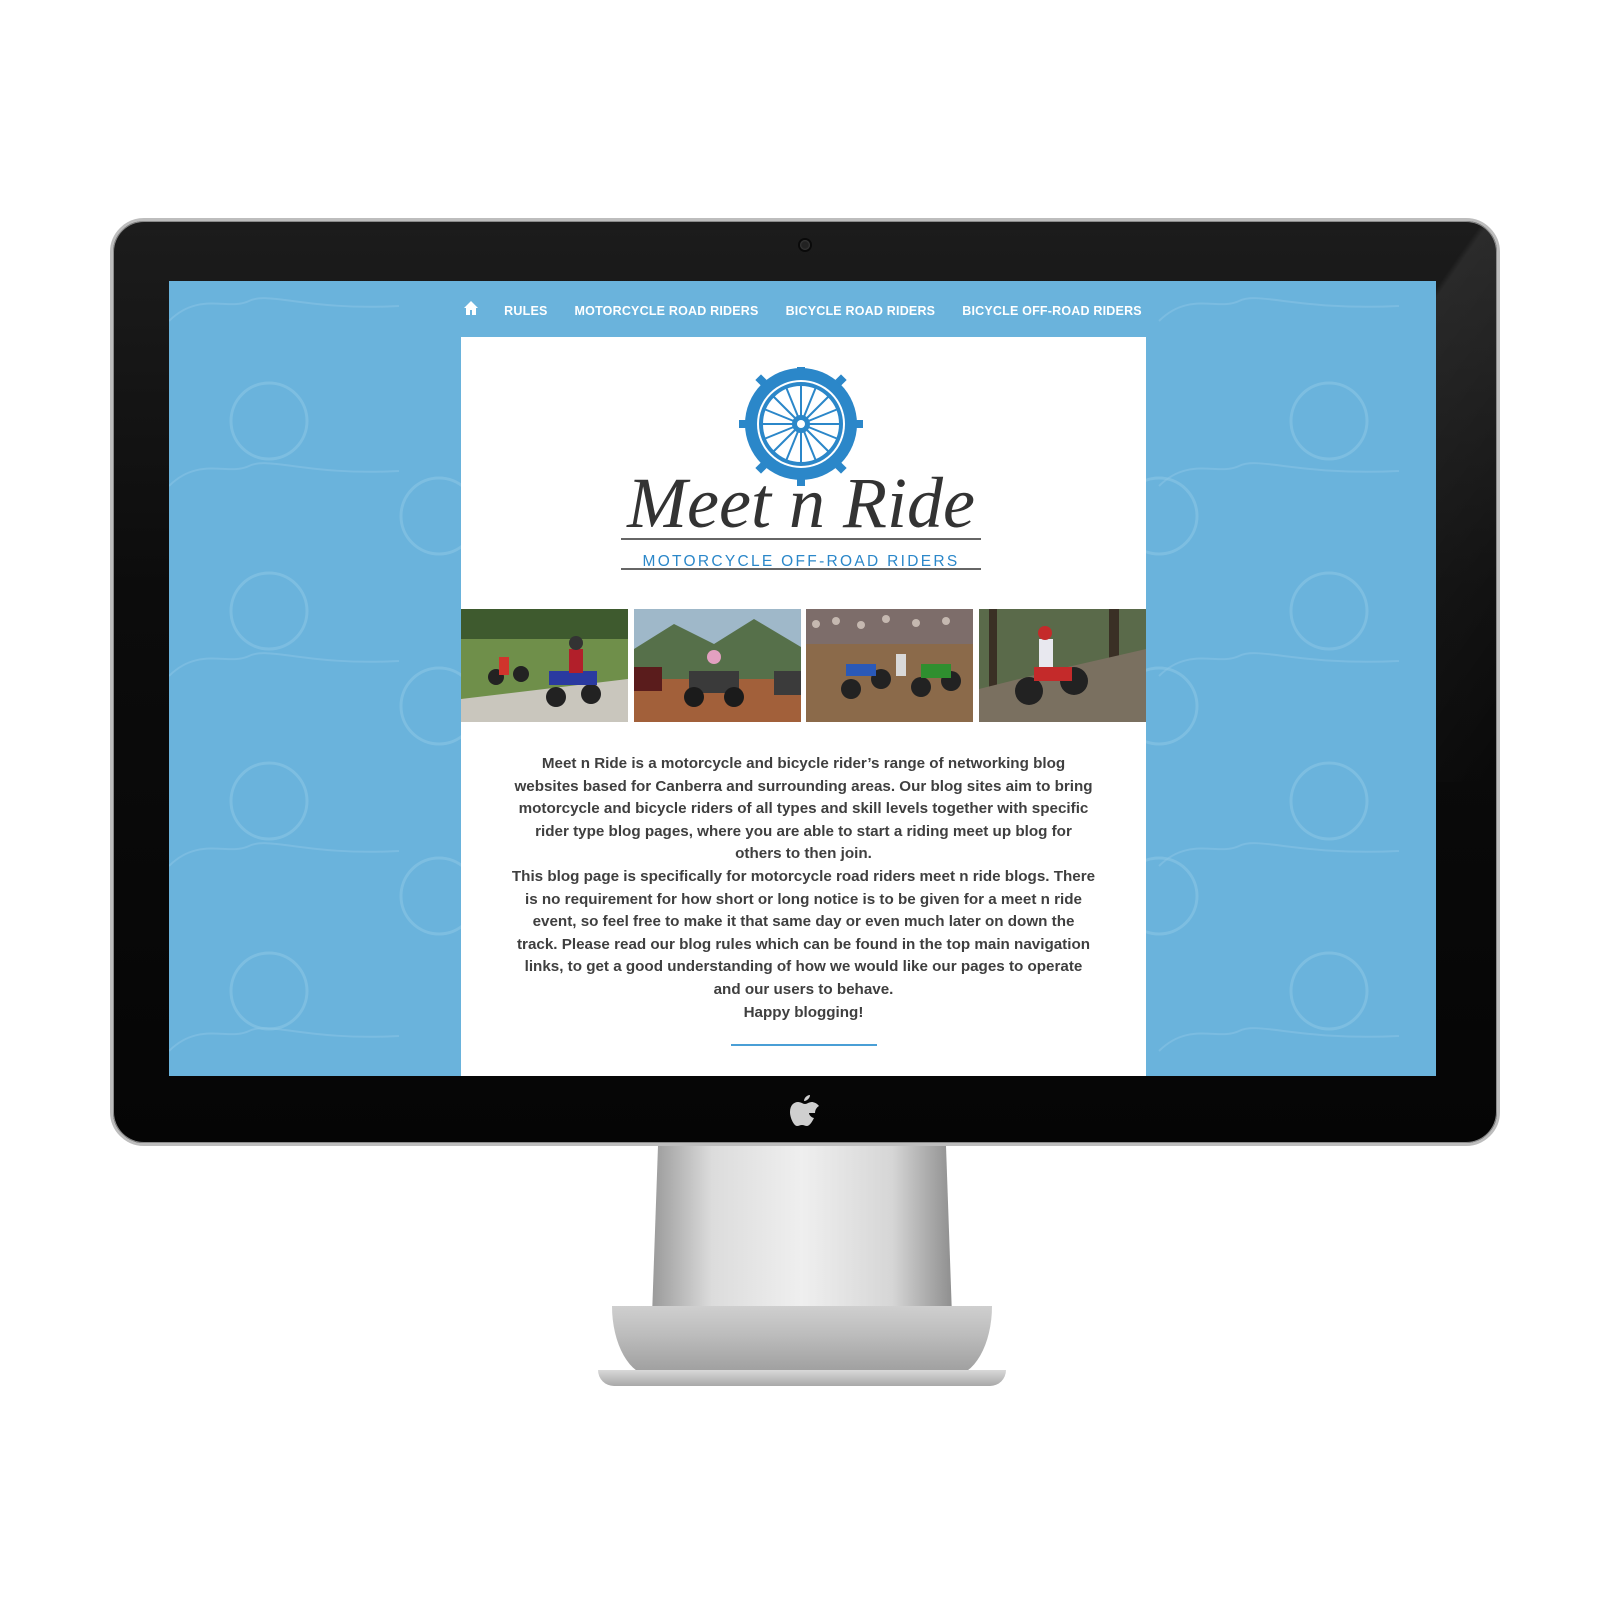  Describe the element at coordinates (667, 311) in the screenshot. I see `nav-motorcycle-road-riders: MOTORCYCLE ROAD RIDERS` at that location.